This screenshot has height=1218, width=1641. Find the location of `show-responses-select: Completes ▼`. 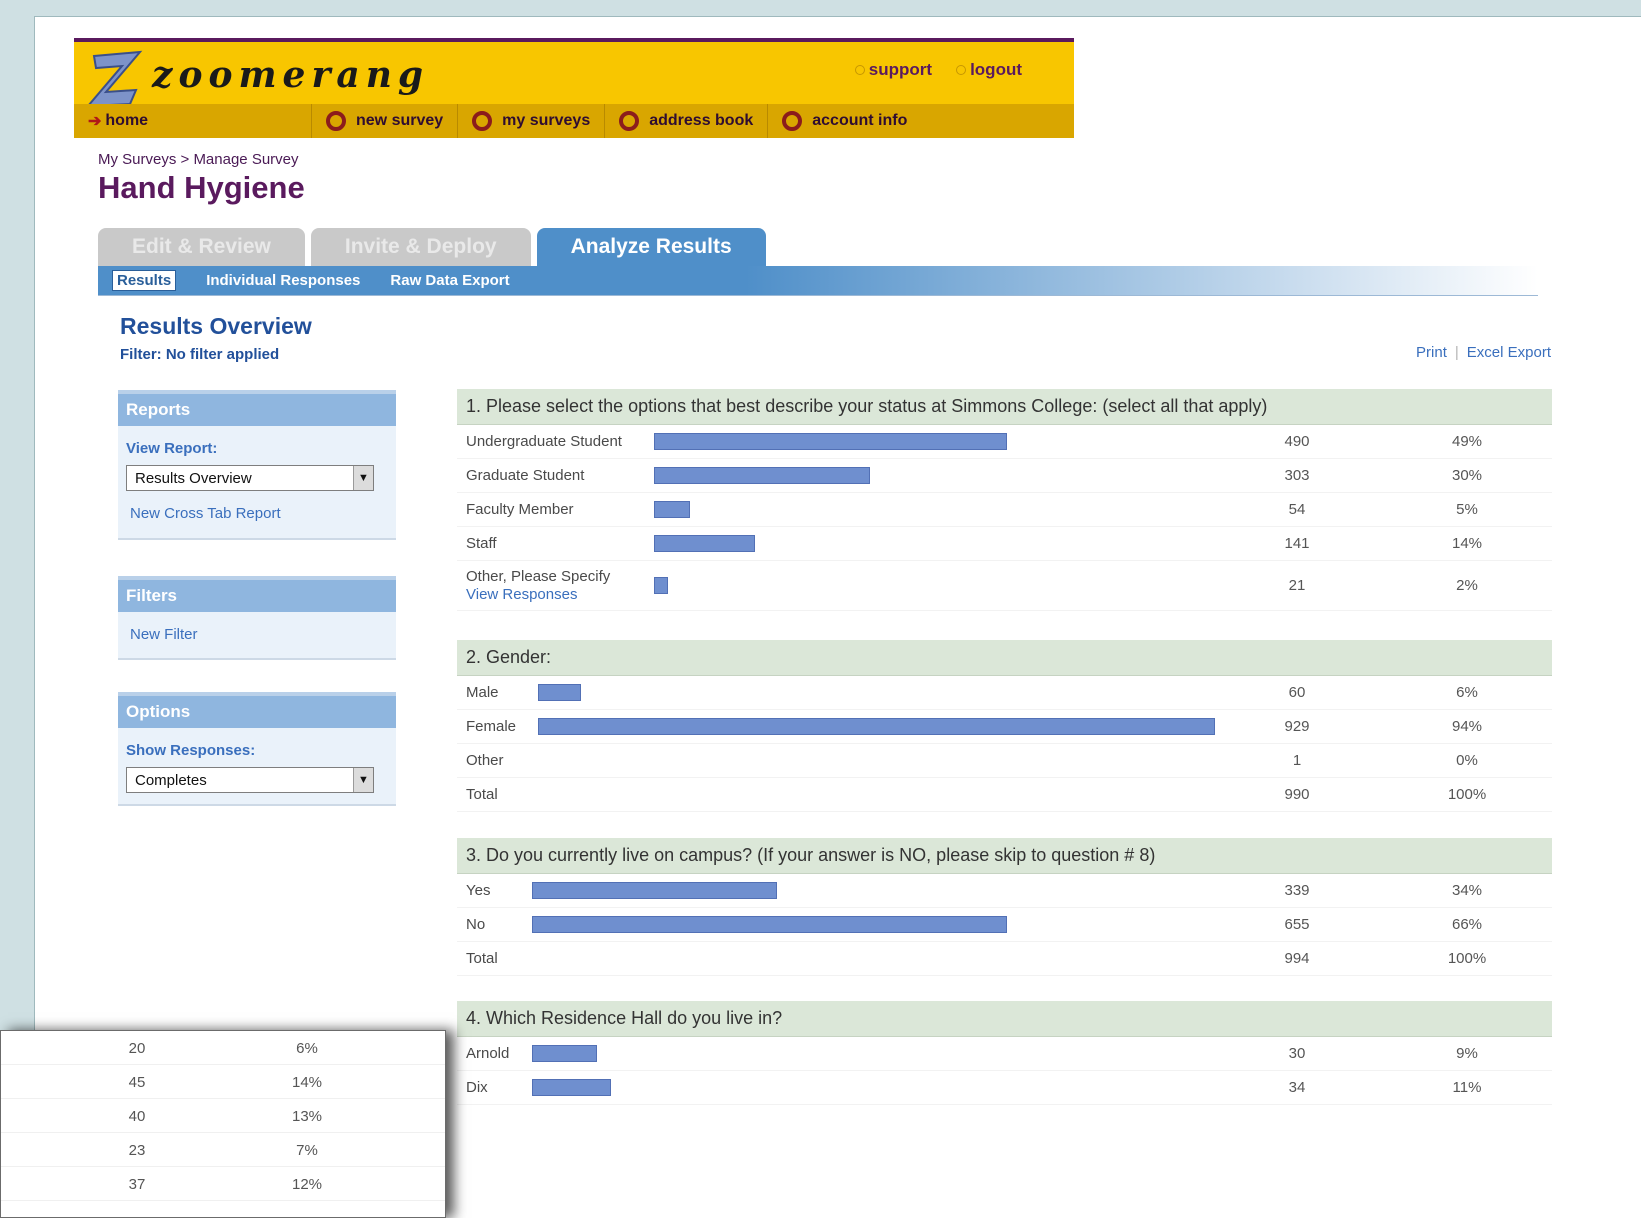

show-responses-select: Completes ▼ is located at coordinates (250, 780).